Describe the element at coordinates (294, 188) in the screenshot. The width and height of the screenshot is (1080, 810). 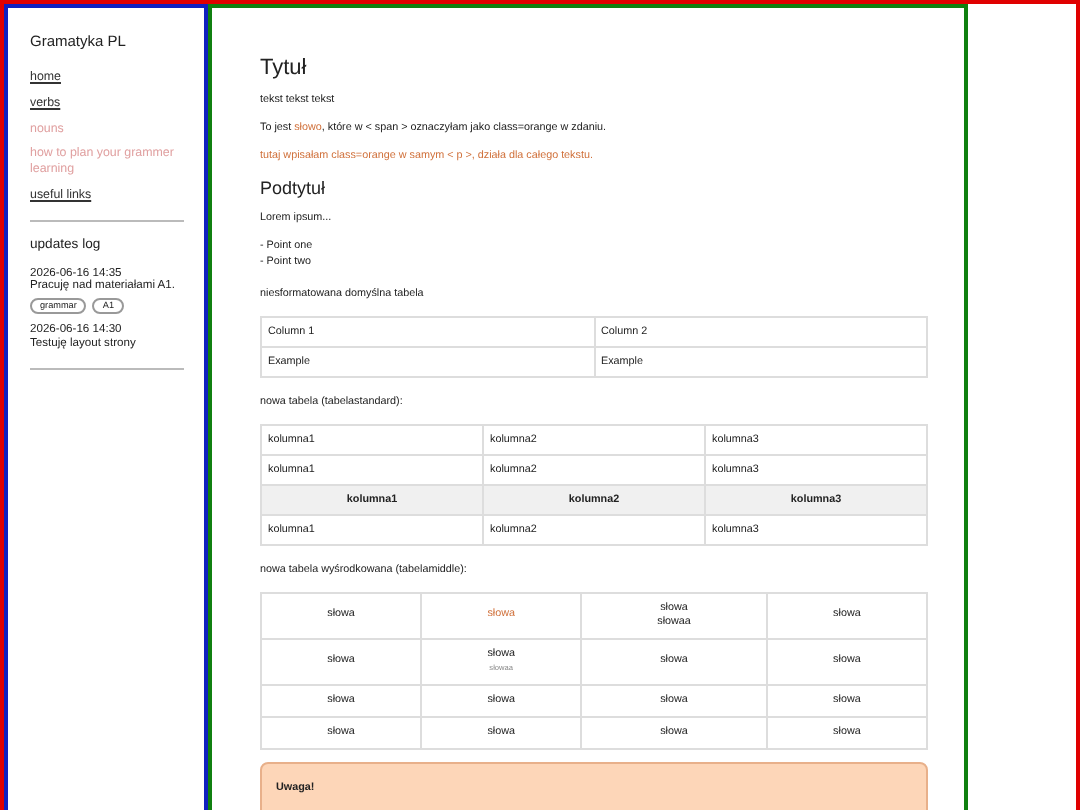
I see `subtitle: Podtytuł` at that location.